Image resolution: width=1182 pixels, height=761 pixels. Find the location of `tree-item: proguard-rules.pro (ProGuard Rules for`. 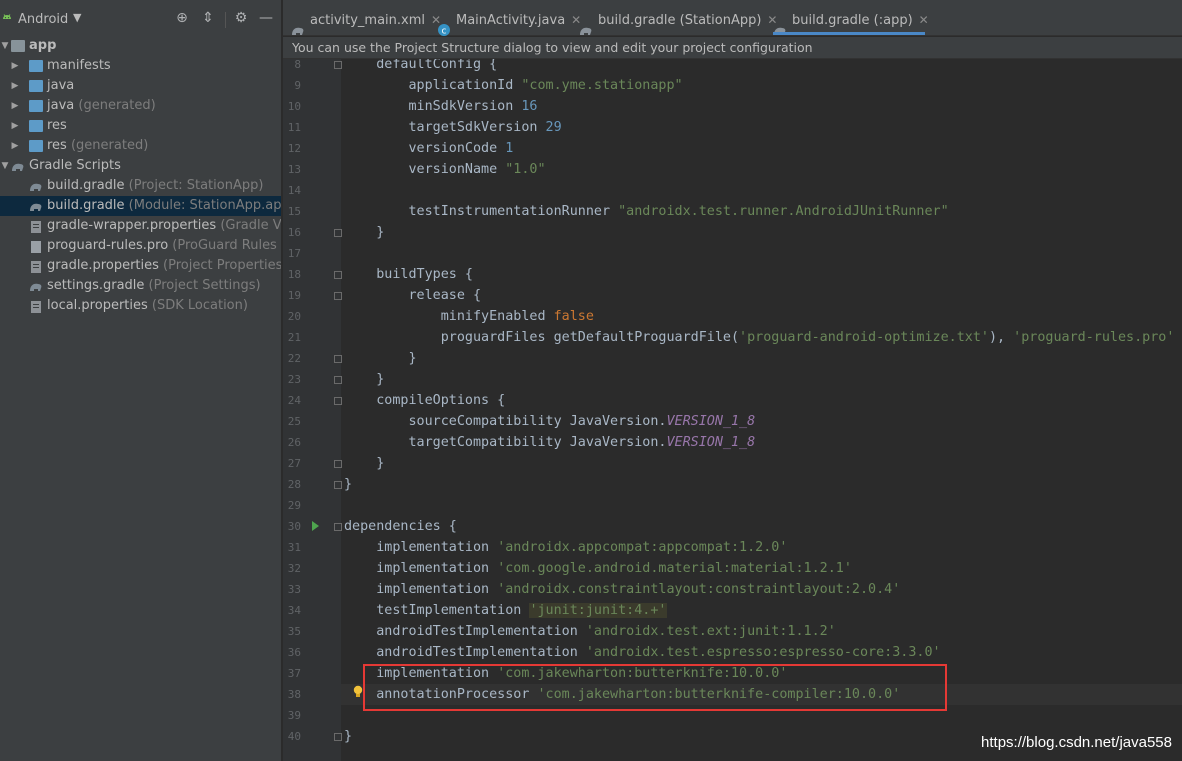

tree-item: proguard-rules.pro (ProGuard Rules for is located at coordinates (140, 246).